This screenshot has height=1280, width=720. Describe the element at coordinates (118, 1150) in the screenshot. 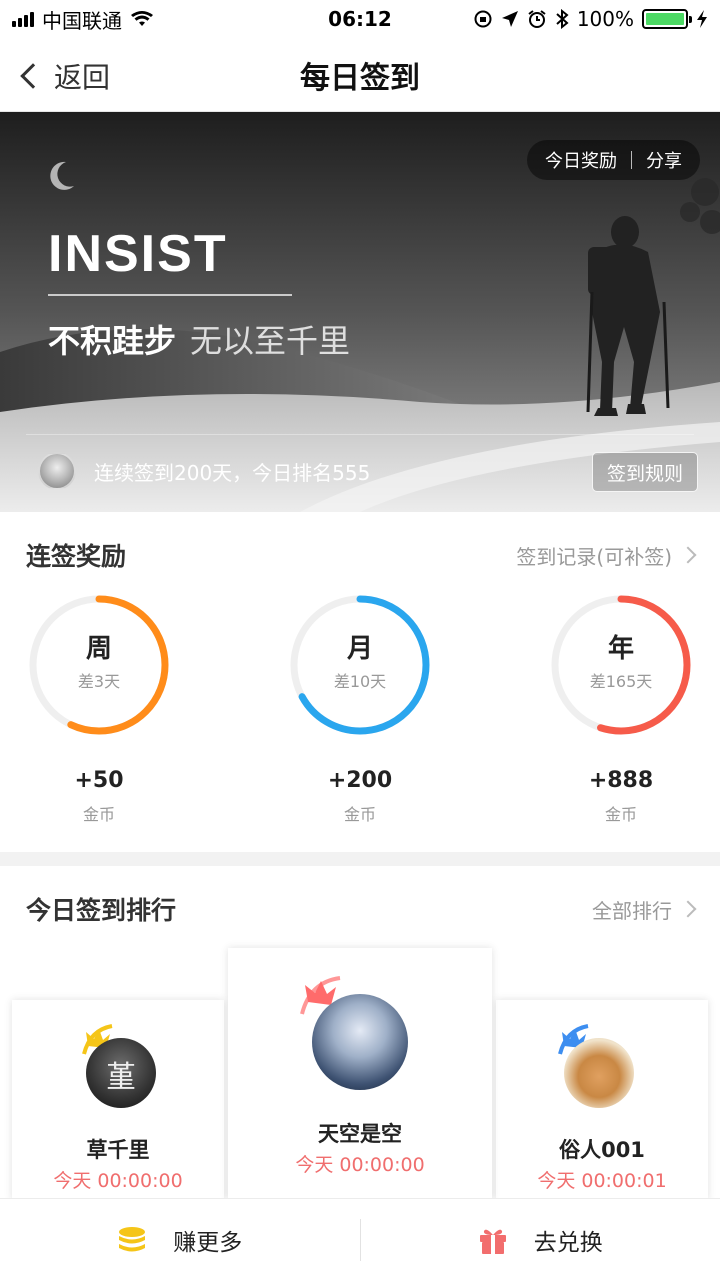

I see `rank-name: 草千里` at that location.